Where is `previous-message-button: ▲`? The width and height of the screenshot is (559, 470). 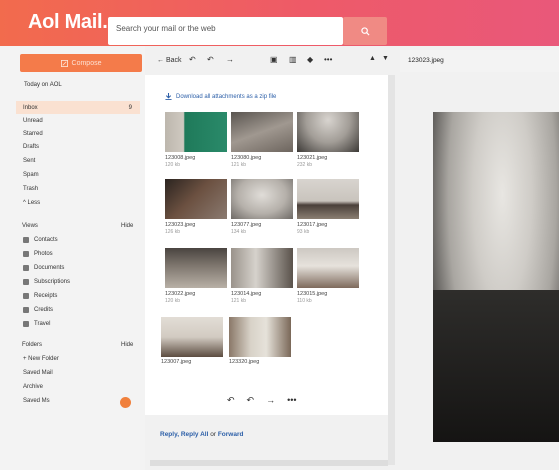 previous-message-button: ▲ is located at coordinates (372, 58).